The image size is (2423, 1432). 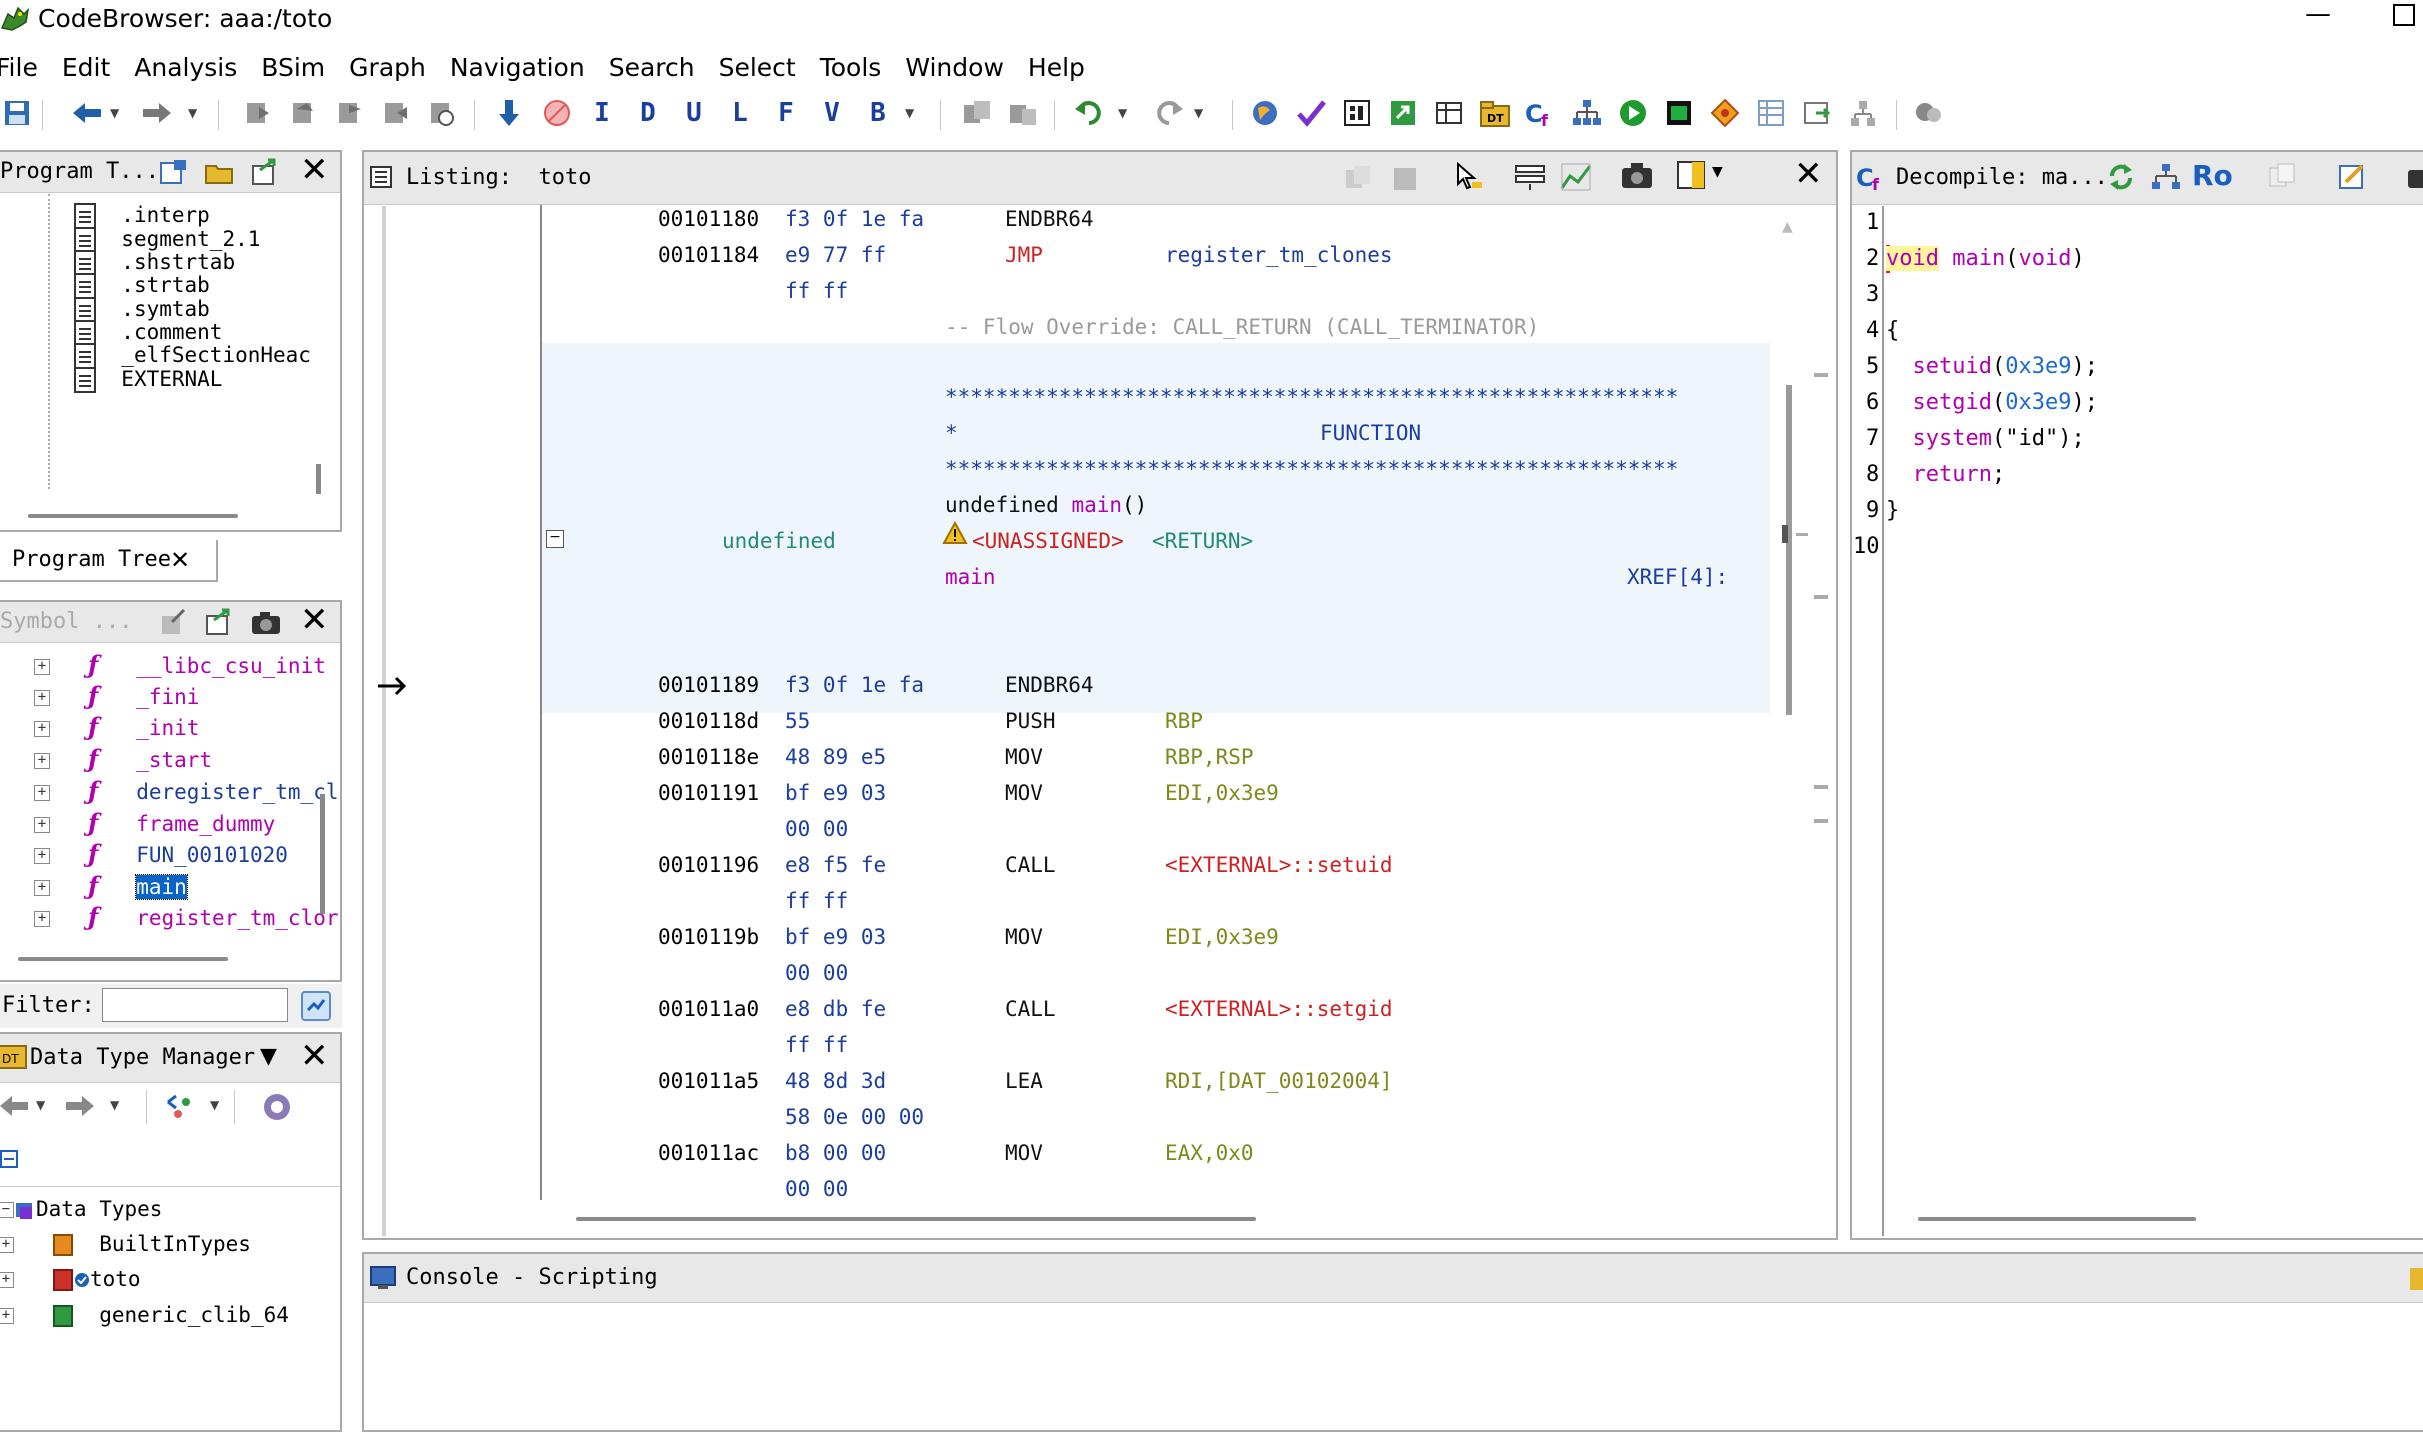 What do you see at coordinates (1209, 757) in the screenshot?
I see `listing-operand: RBP,RSP` at bounding box center [1209, 757].